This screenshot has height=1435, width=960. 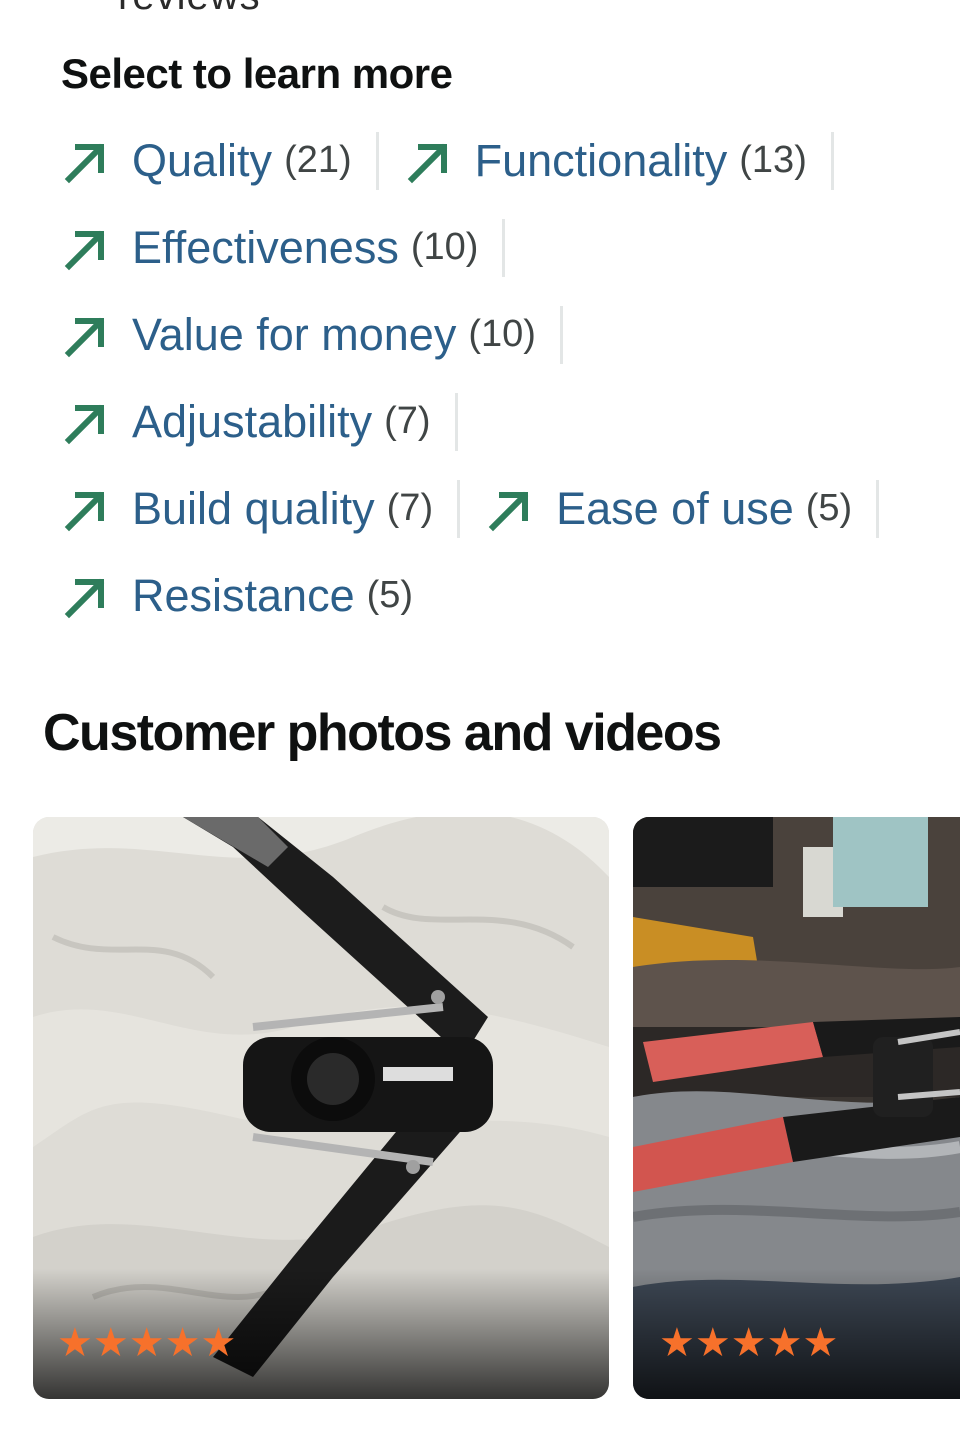 I want to click on aspect-label: Effectiveness, so click(x=265, y=247).